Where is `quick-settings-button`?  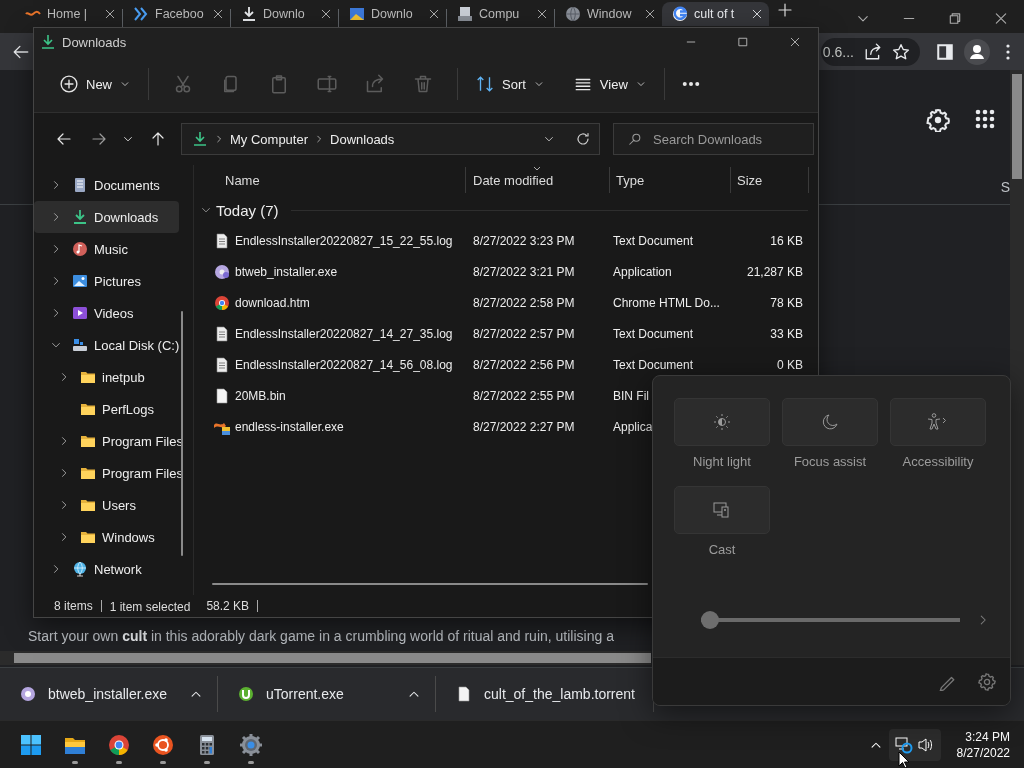 quick-settings-button is located at coordinates (914, 744).